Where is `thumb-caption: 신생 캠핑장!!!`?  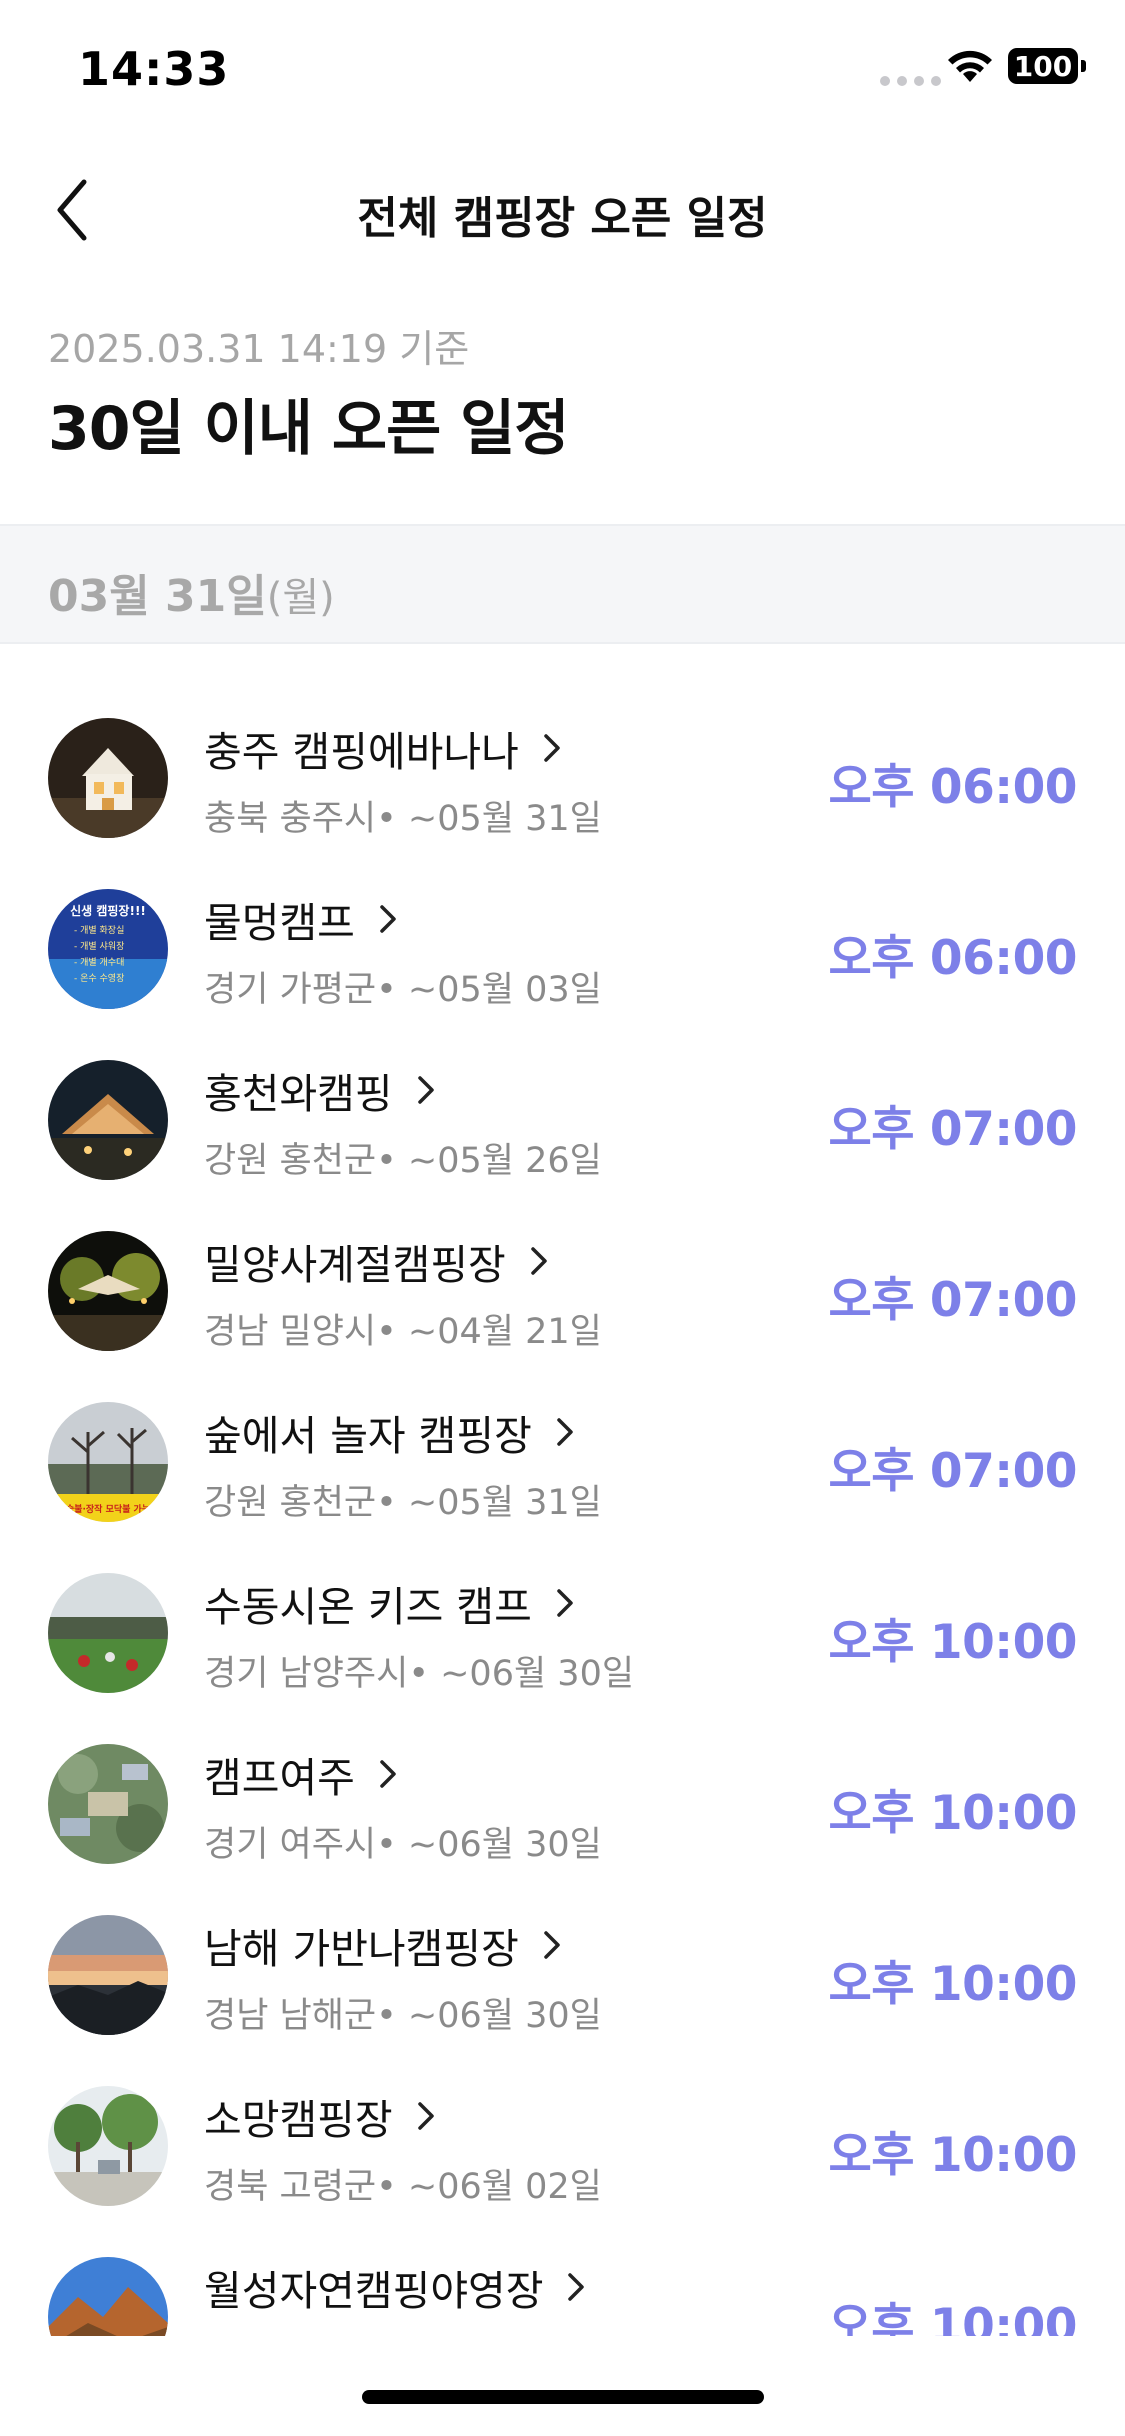 thumb-caption: 신생 캠핑장!!! is located at coordinates (108, 910).